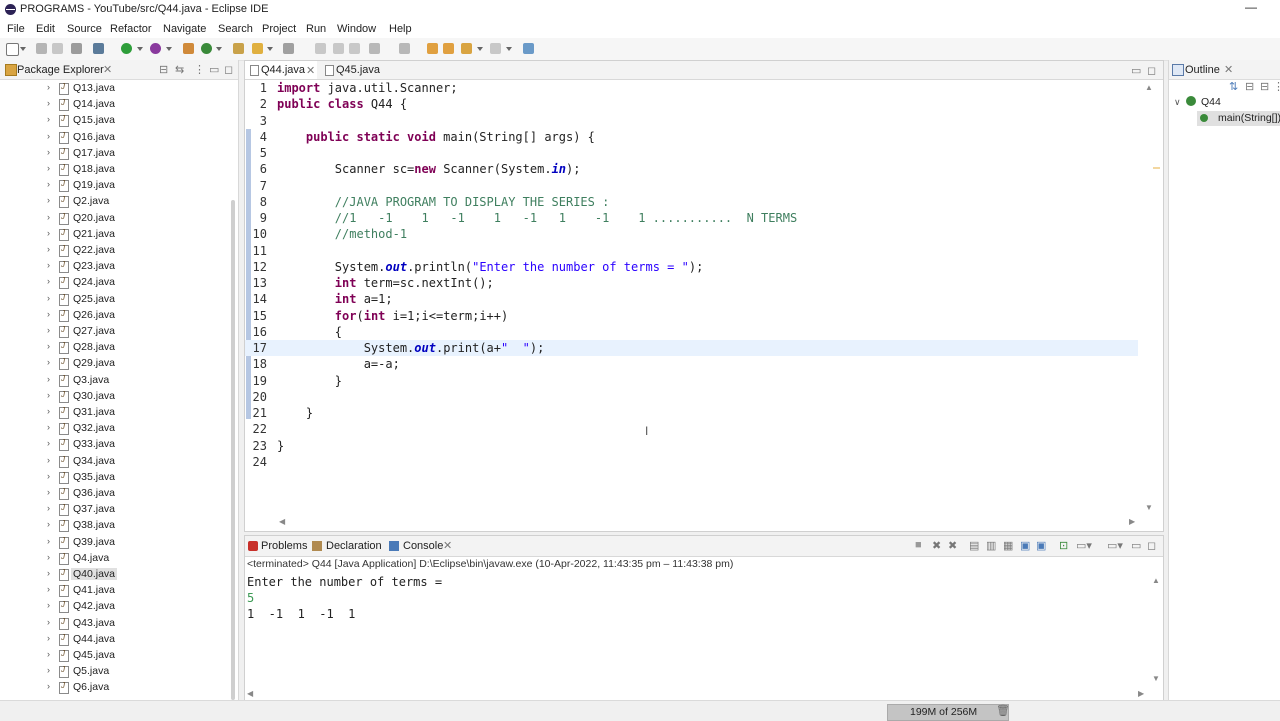 This screenshot has height=721, width=1280. What do you see at coordinates (354, 70) in the screenshot?
I see `tab-q45: Q45.java` at bounding box center [354, 70].